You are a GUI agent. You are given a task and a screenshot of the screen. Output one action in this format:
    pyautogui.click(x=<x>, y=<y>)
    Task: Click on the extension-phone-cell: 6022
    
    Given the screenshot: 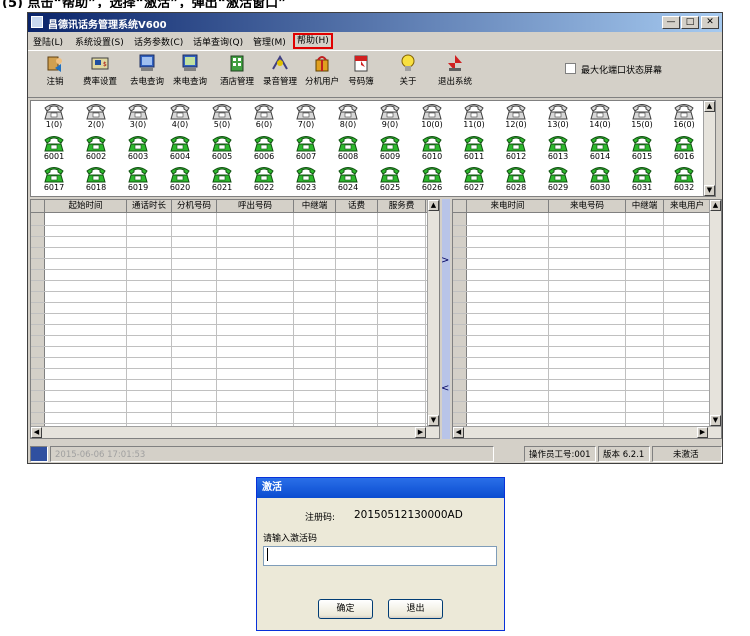 What is the action you would take?
    pyautogui.click(x=264, y=178)
    